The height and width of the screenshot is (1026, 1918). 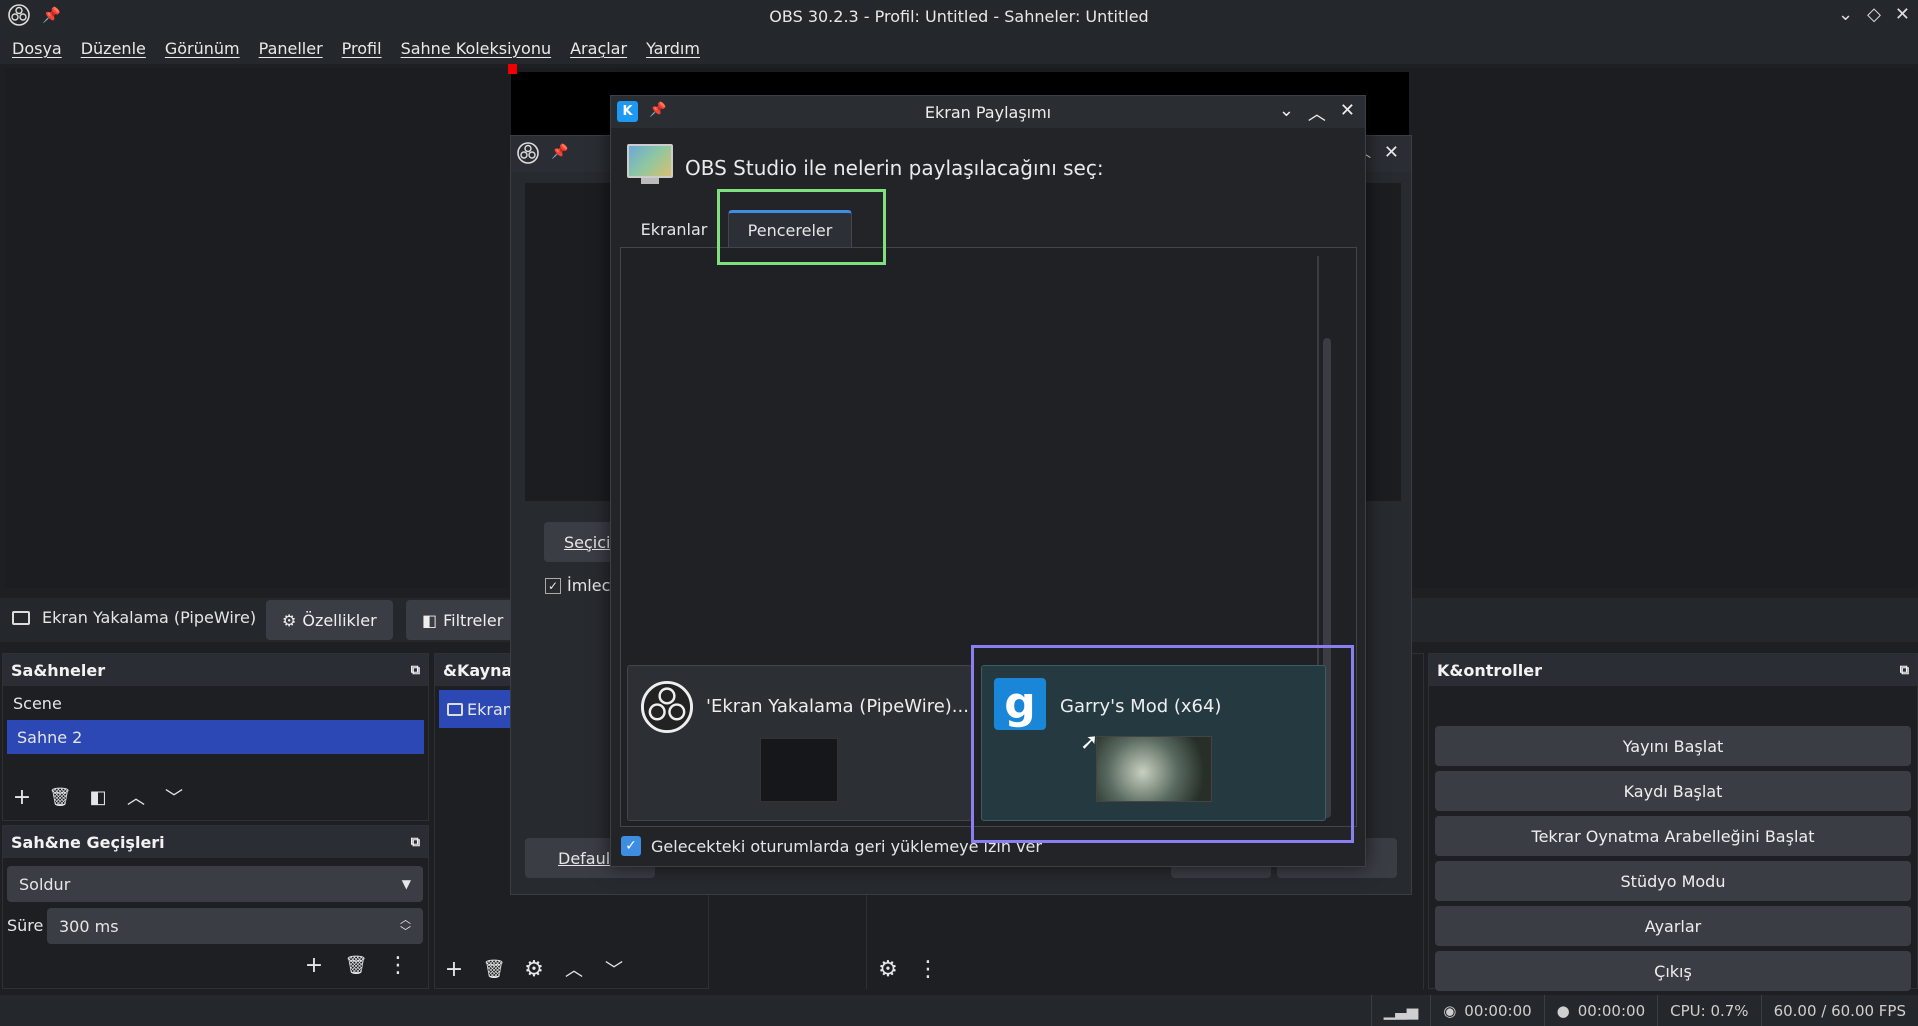 What do you see at coordinates (1874, 14) in the screenshot?
I see `maximize-icon: ◇` at bounding box center [1874, 14].